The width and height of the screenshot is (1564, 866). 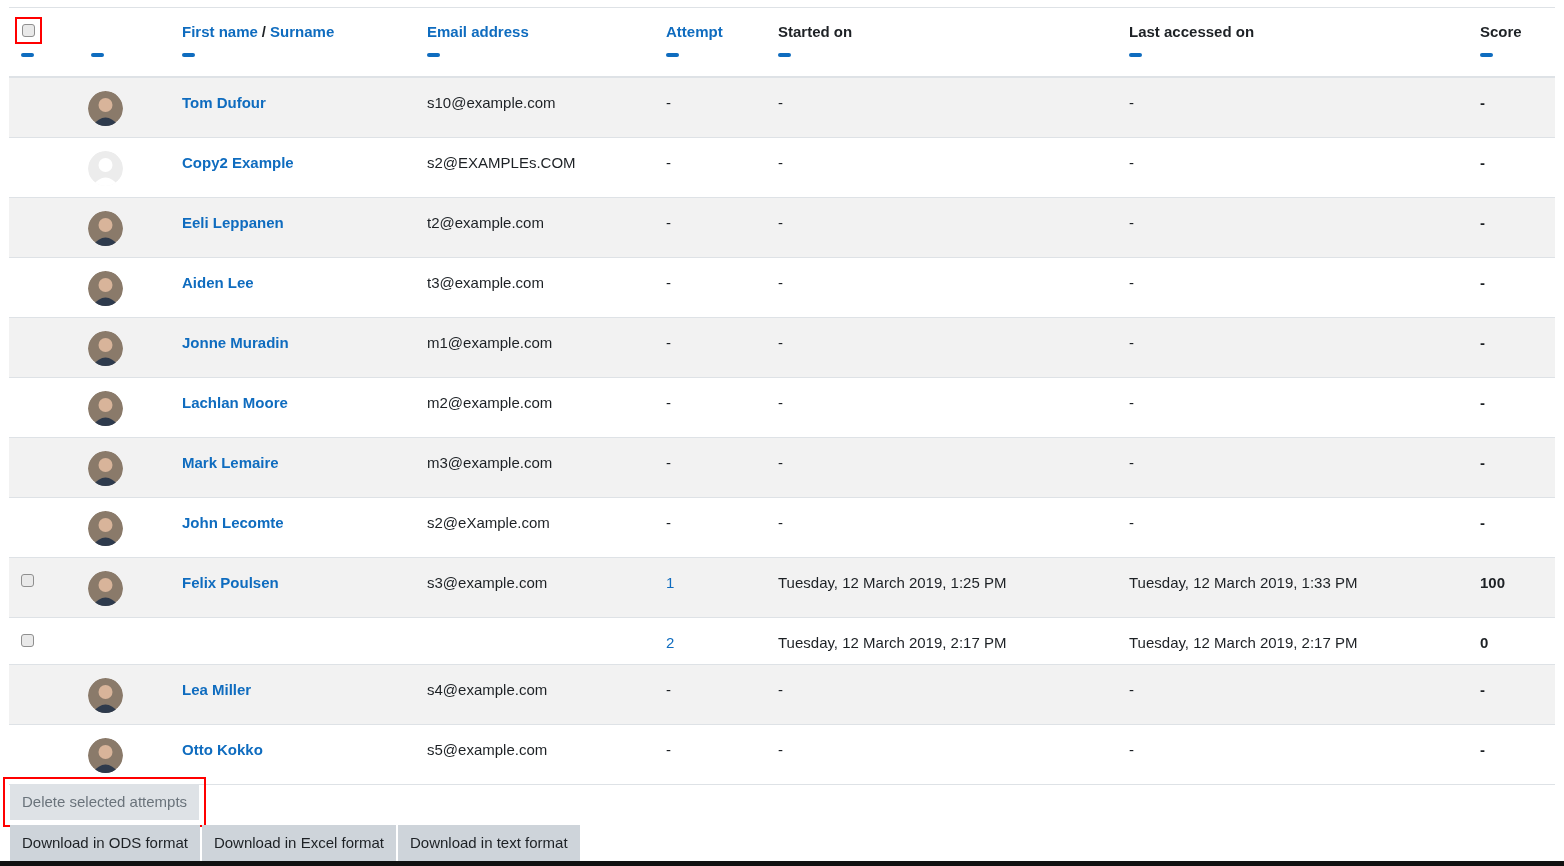 I want to click on user-link: Otto Kokko, so click(x=222, y=749).